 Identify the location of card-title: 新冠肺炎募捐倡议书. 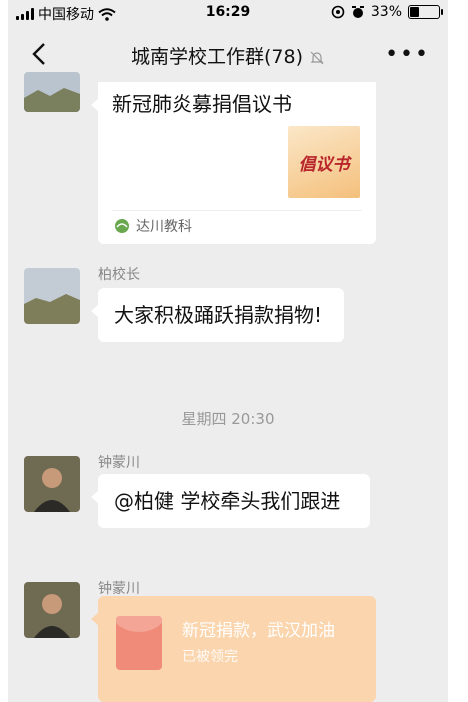
(202, 104).